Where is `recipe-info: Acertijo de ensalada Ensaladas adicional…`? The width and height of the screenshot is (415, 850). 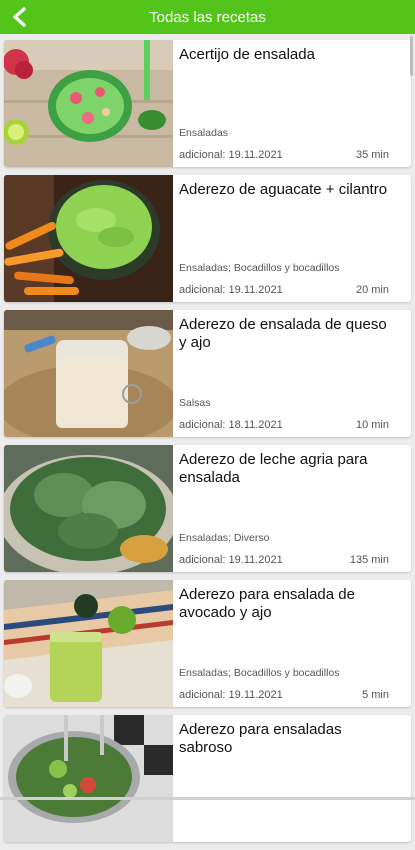
recipe-info: Acertijo de ensalada Ensaladas adicional… is located at coordinates (292, 103).